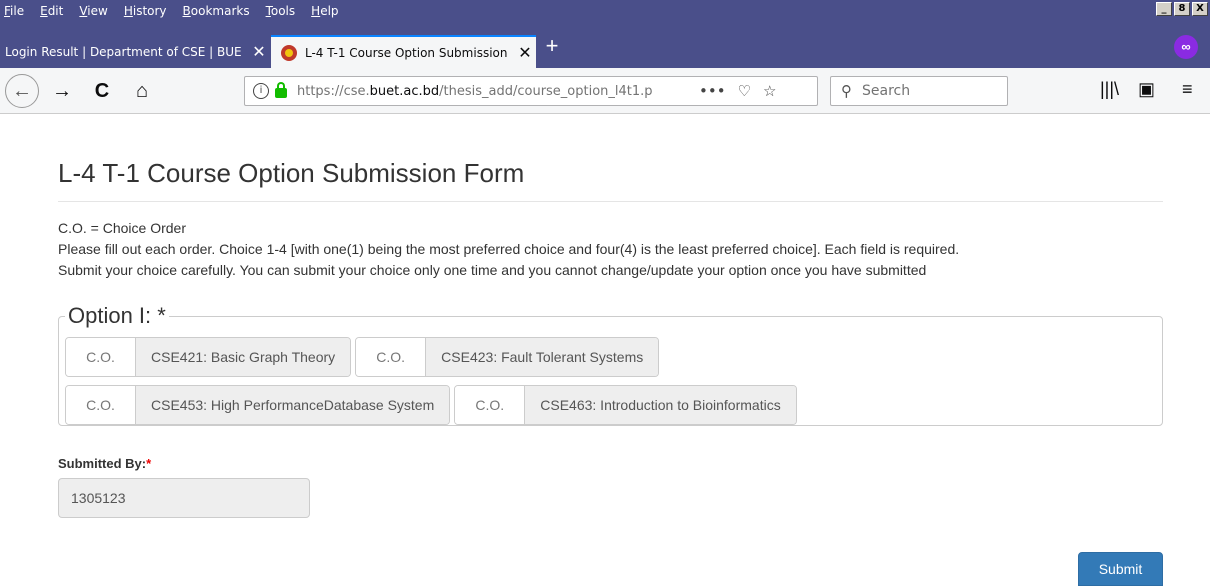 The width and height of the screenshot is (1210, 586). Describe the element at coordinates (149, 463) in the screenshot. I see `required-mark: *` at that location.